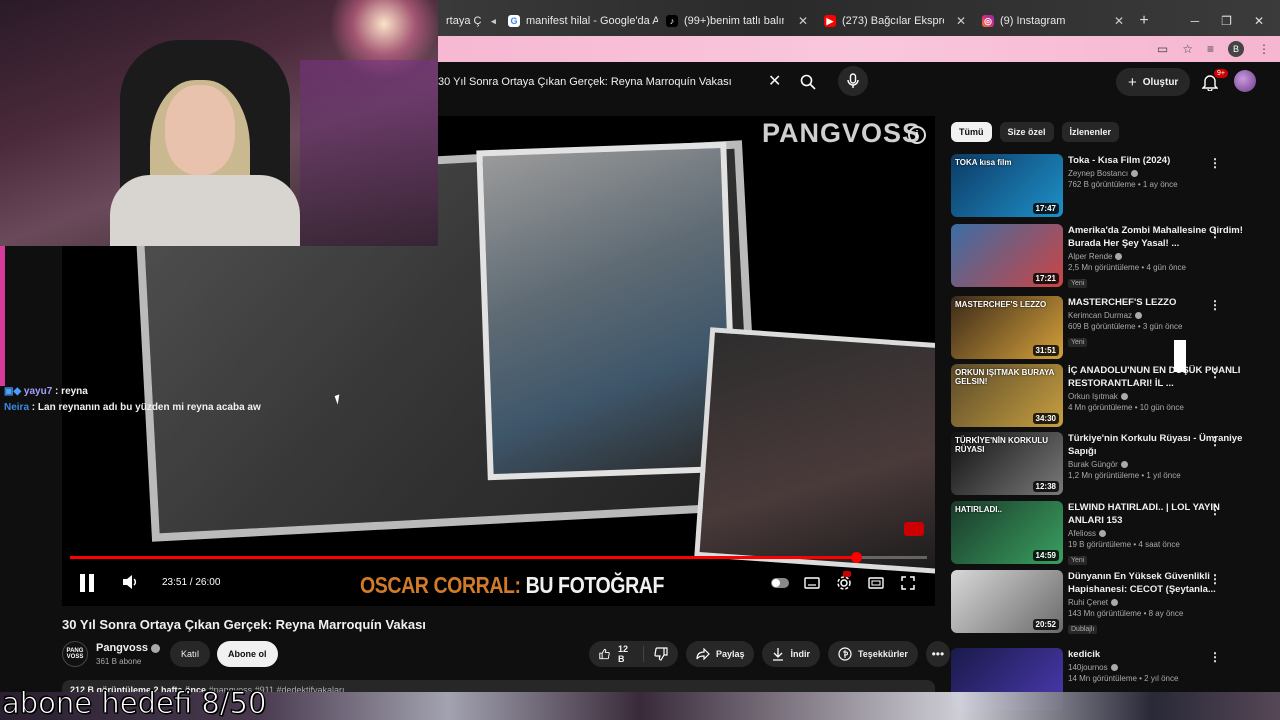  Describe the element at coordinates (1162, 49) in the screenshot. I see `screen-share-icon: ▭` at that location.